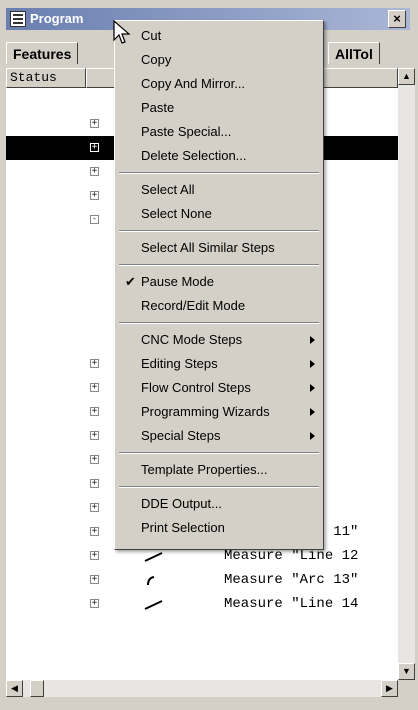 This screenshot has width=418, height=710. What do you see at coordinates (179, 363) in the screenshot?
I see `menu-item-label: Editing Steps` at bounding box center [179, 363].